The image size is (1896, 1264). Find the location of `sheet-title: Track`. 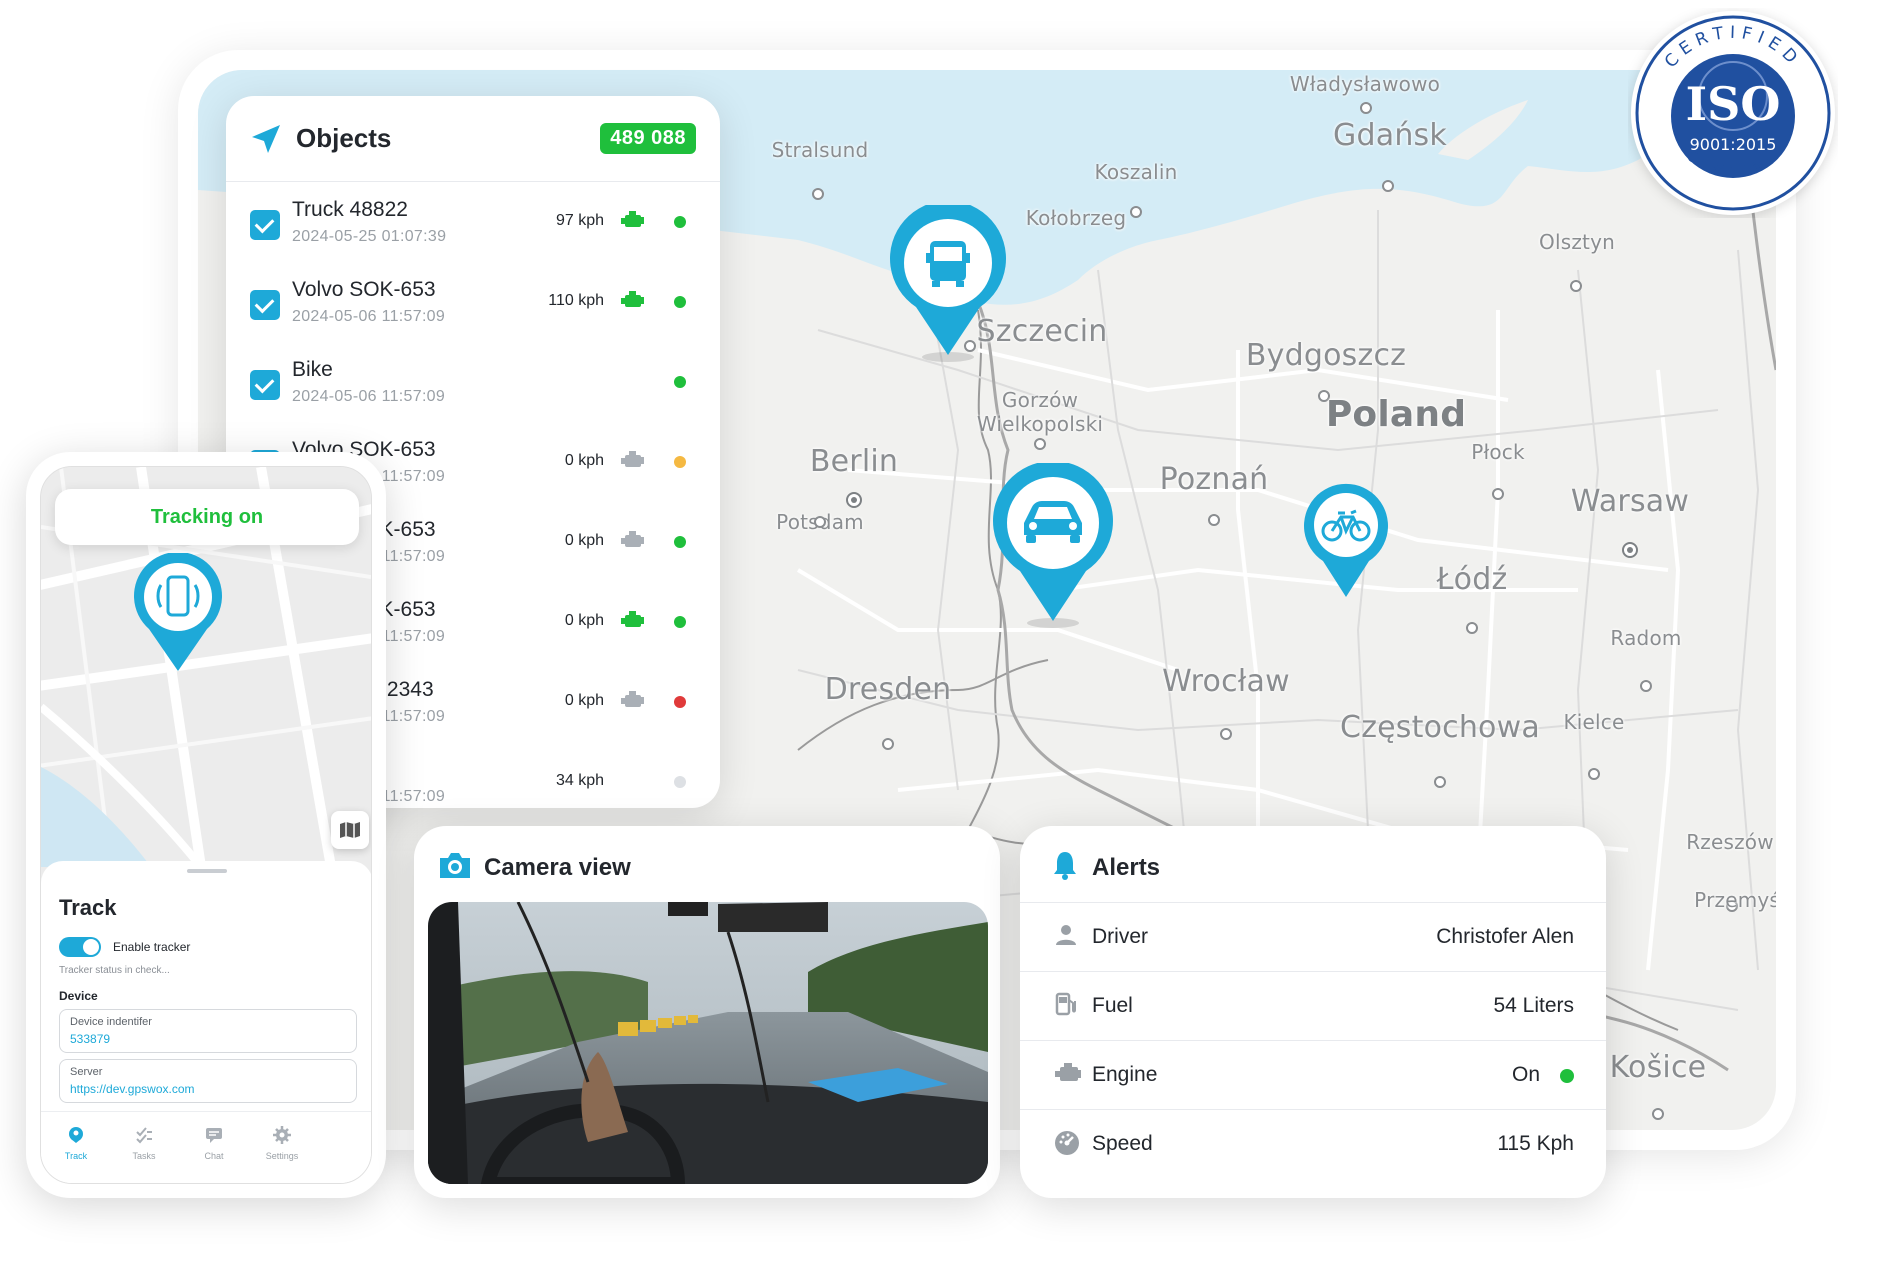

sheet-title: Track is located at coordinates (88, 907).